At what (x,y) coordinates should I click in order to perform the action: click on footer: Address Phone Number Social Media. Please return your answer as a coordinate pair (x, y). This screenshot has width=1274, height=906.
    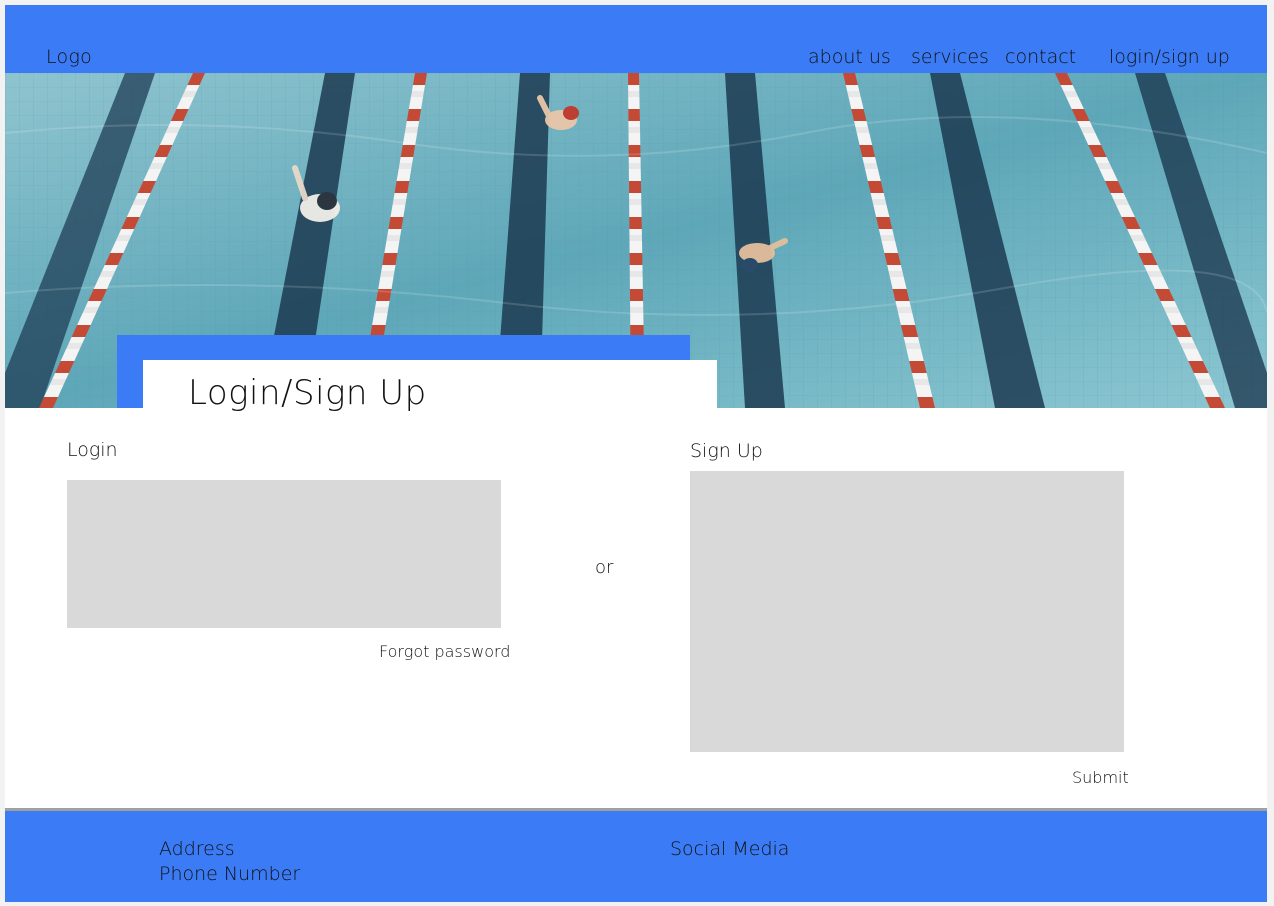
    Looking at the image, I should click on (636, 856).